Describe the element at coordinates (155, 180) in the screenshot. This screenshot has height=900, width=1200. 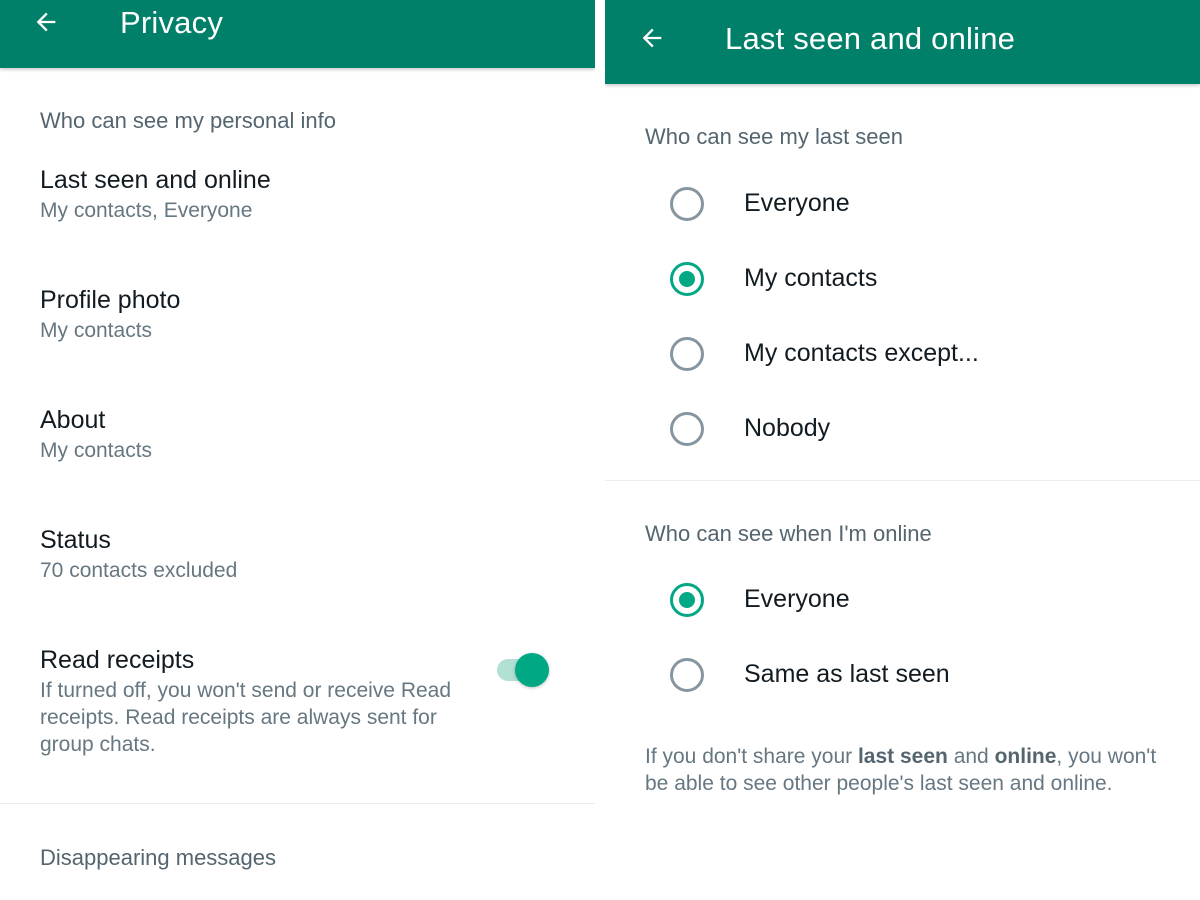
I see `item-title: Last seen and online` at that location.